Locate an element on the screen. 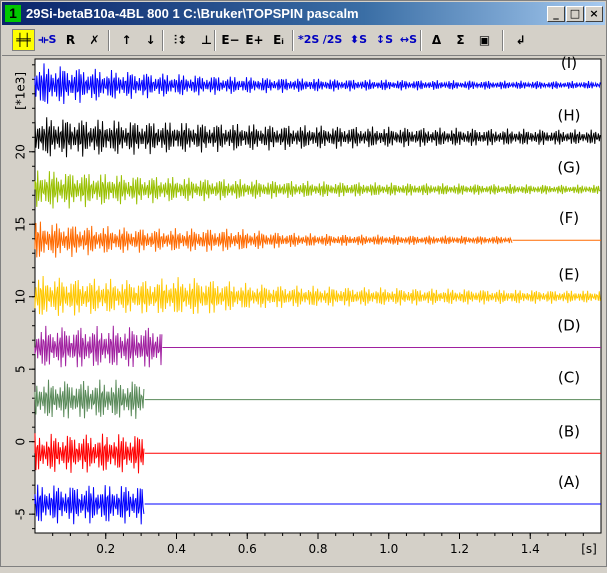 This screenshot has height=573, width=607. series-label: (I) is located at coordinates (569, 64).